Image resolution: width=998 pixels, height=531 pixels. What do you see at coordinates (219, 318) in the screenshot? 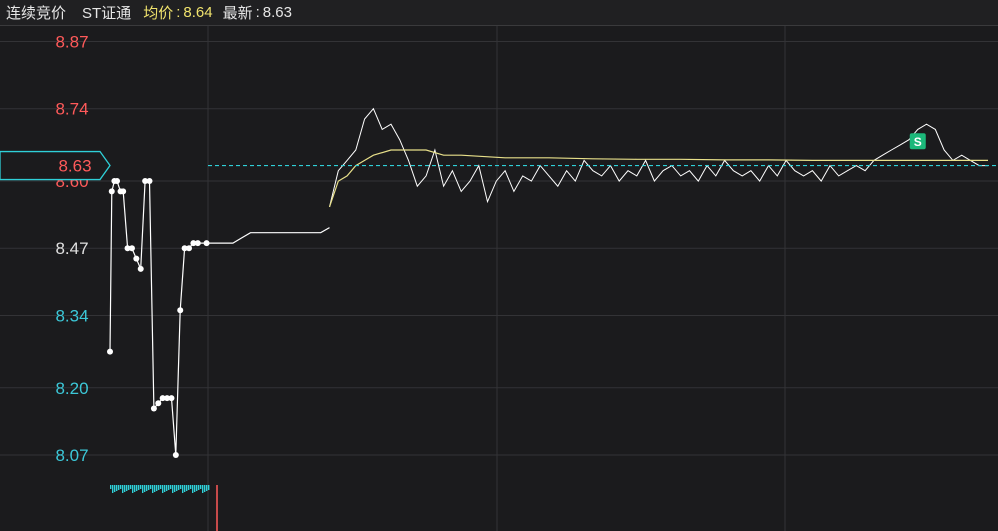
I see `auction-line` at bounding box center [219, 318].